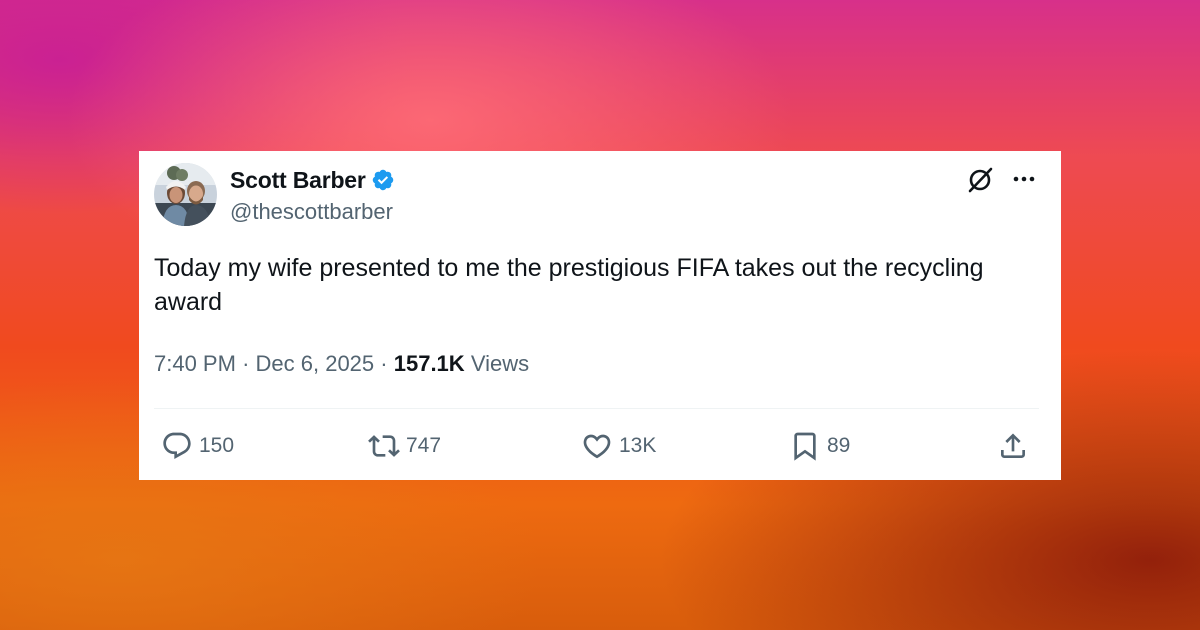  What do you see at coordinates (177, 445) in the screenshot?
I see `reply-icon` at bounding box center [177, 445].